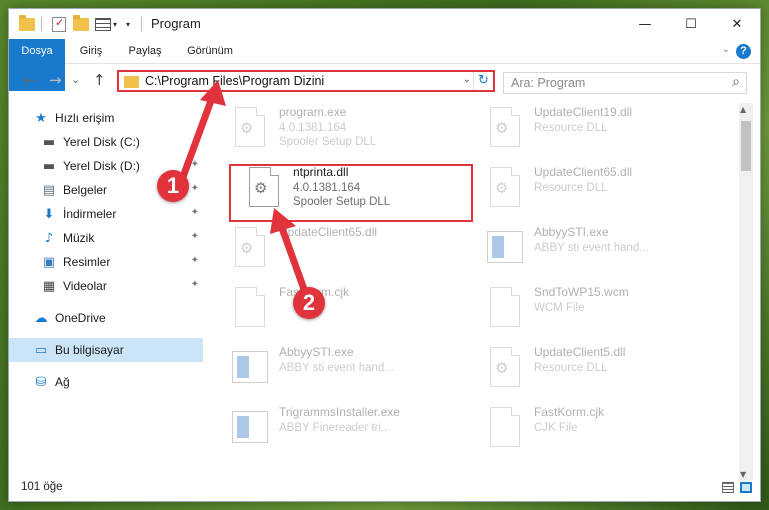 This screenshot has width=769, height=510. What do you see at coordinates (309, 303) in the screenshot?
I see `step-badge-2: 2` at bounding box center [309, 303].